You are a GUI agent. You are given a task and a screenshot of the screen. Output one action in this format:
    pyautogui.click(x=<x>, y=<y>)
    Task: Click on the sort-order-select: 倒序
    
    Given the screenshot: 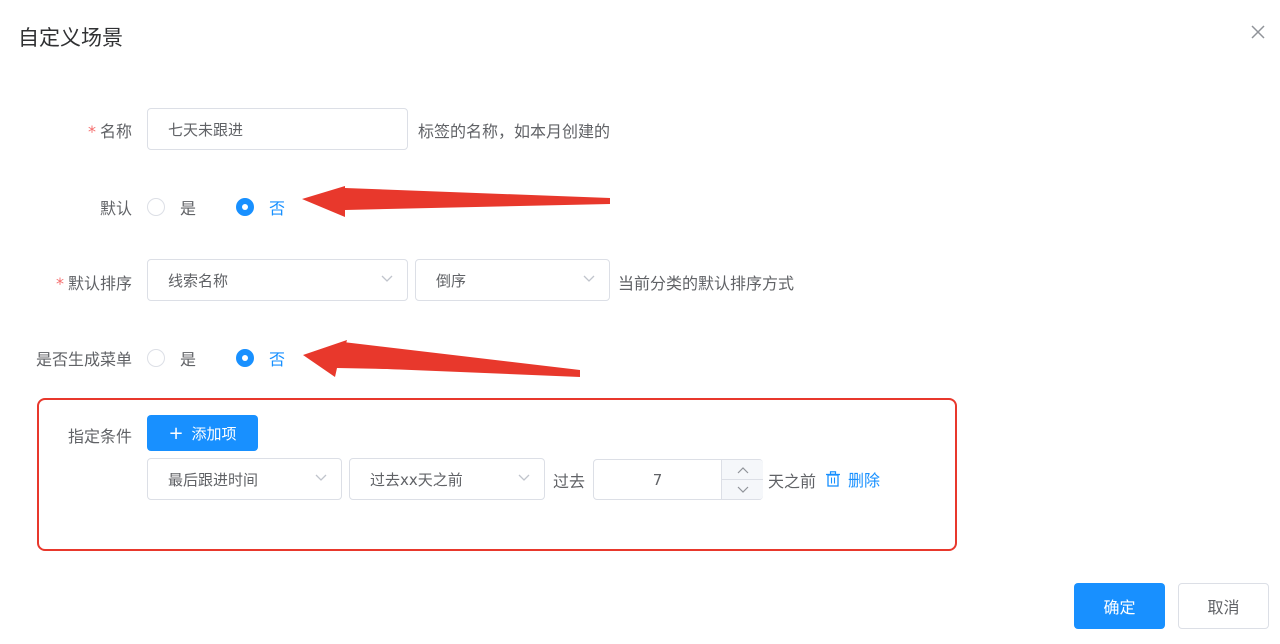 What is the action you would take?
    pyautogui.click(x=512, y=280)
    